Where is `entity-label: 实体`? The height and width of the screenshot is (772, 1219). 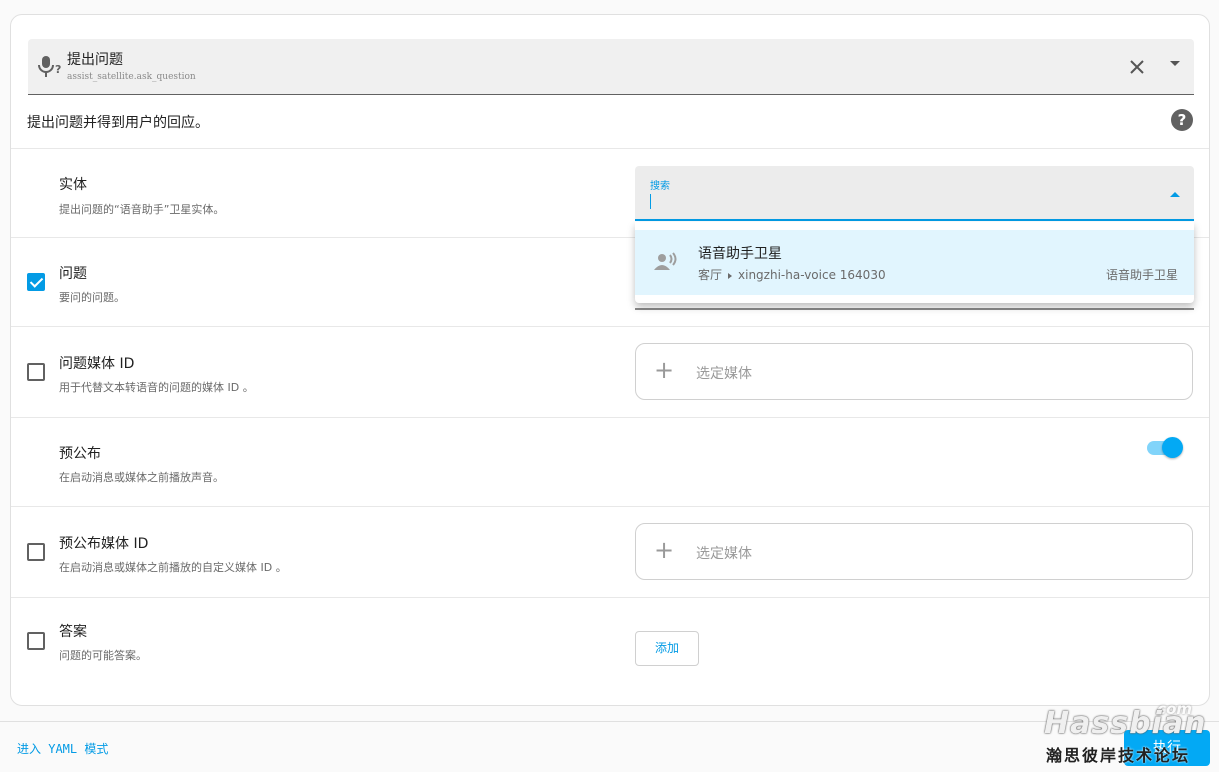
entity-label: 实体 is located at coordinates (73, 185).